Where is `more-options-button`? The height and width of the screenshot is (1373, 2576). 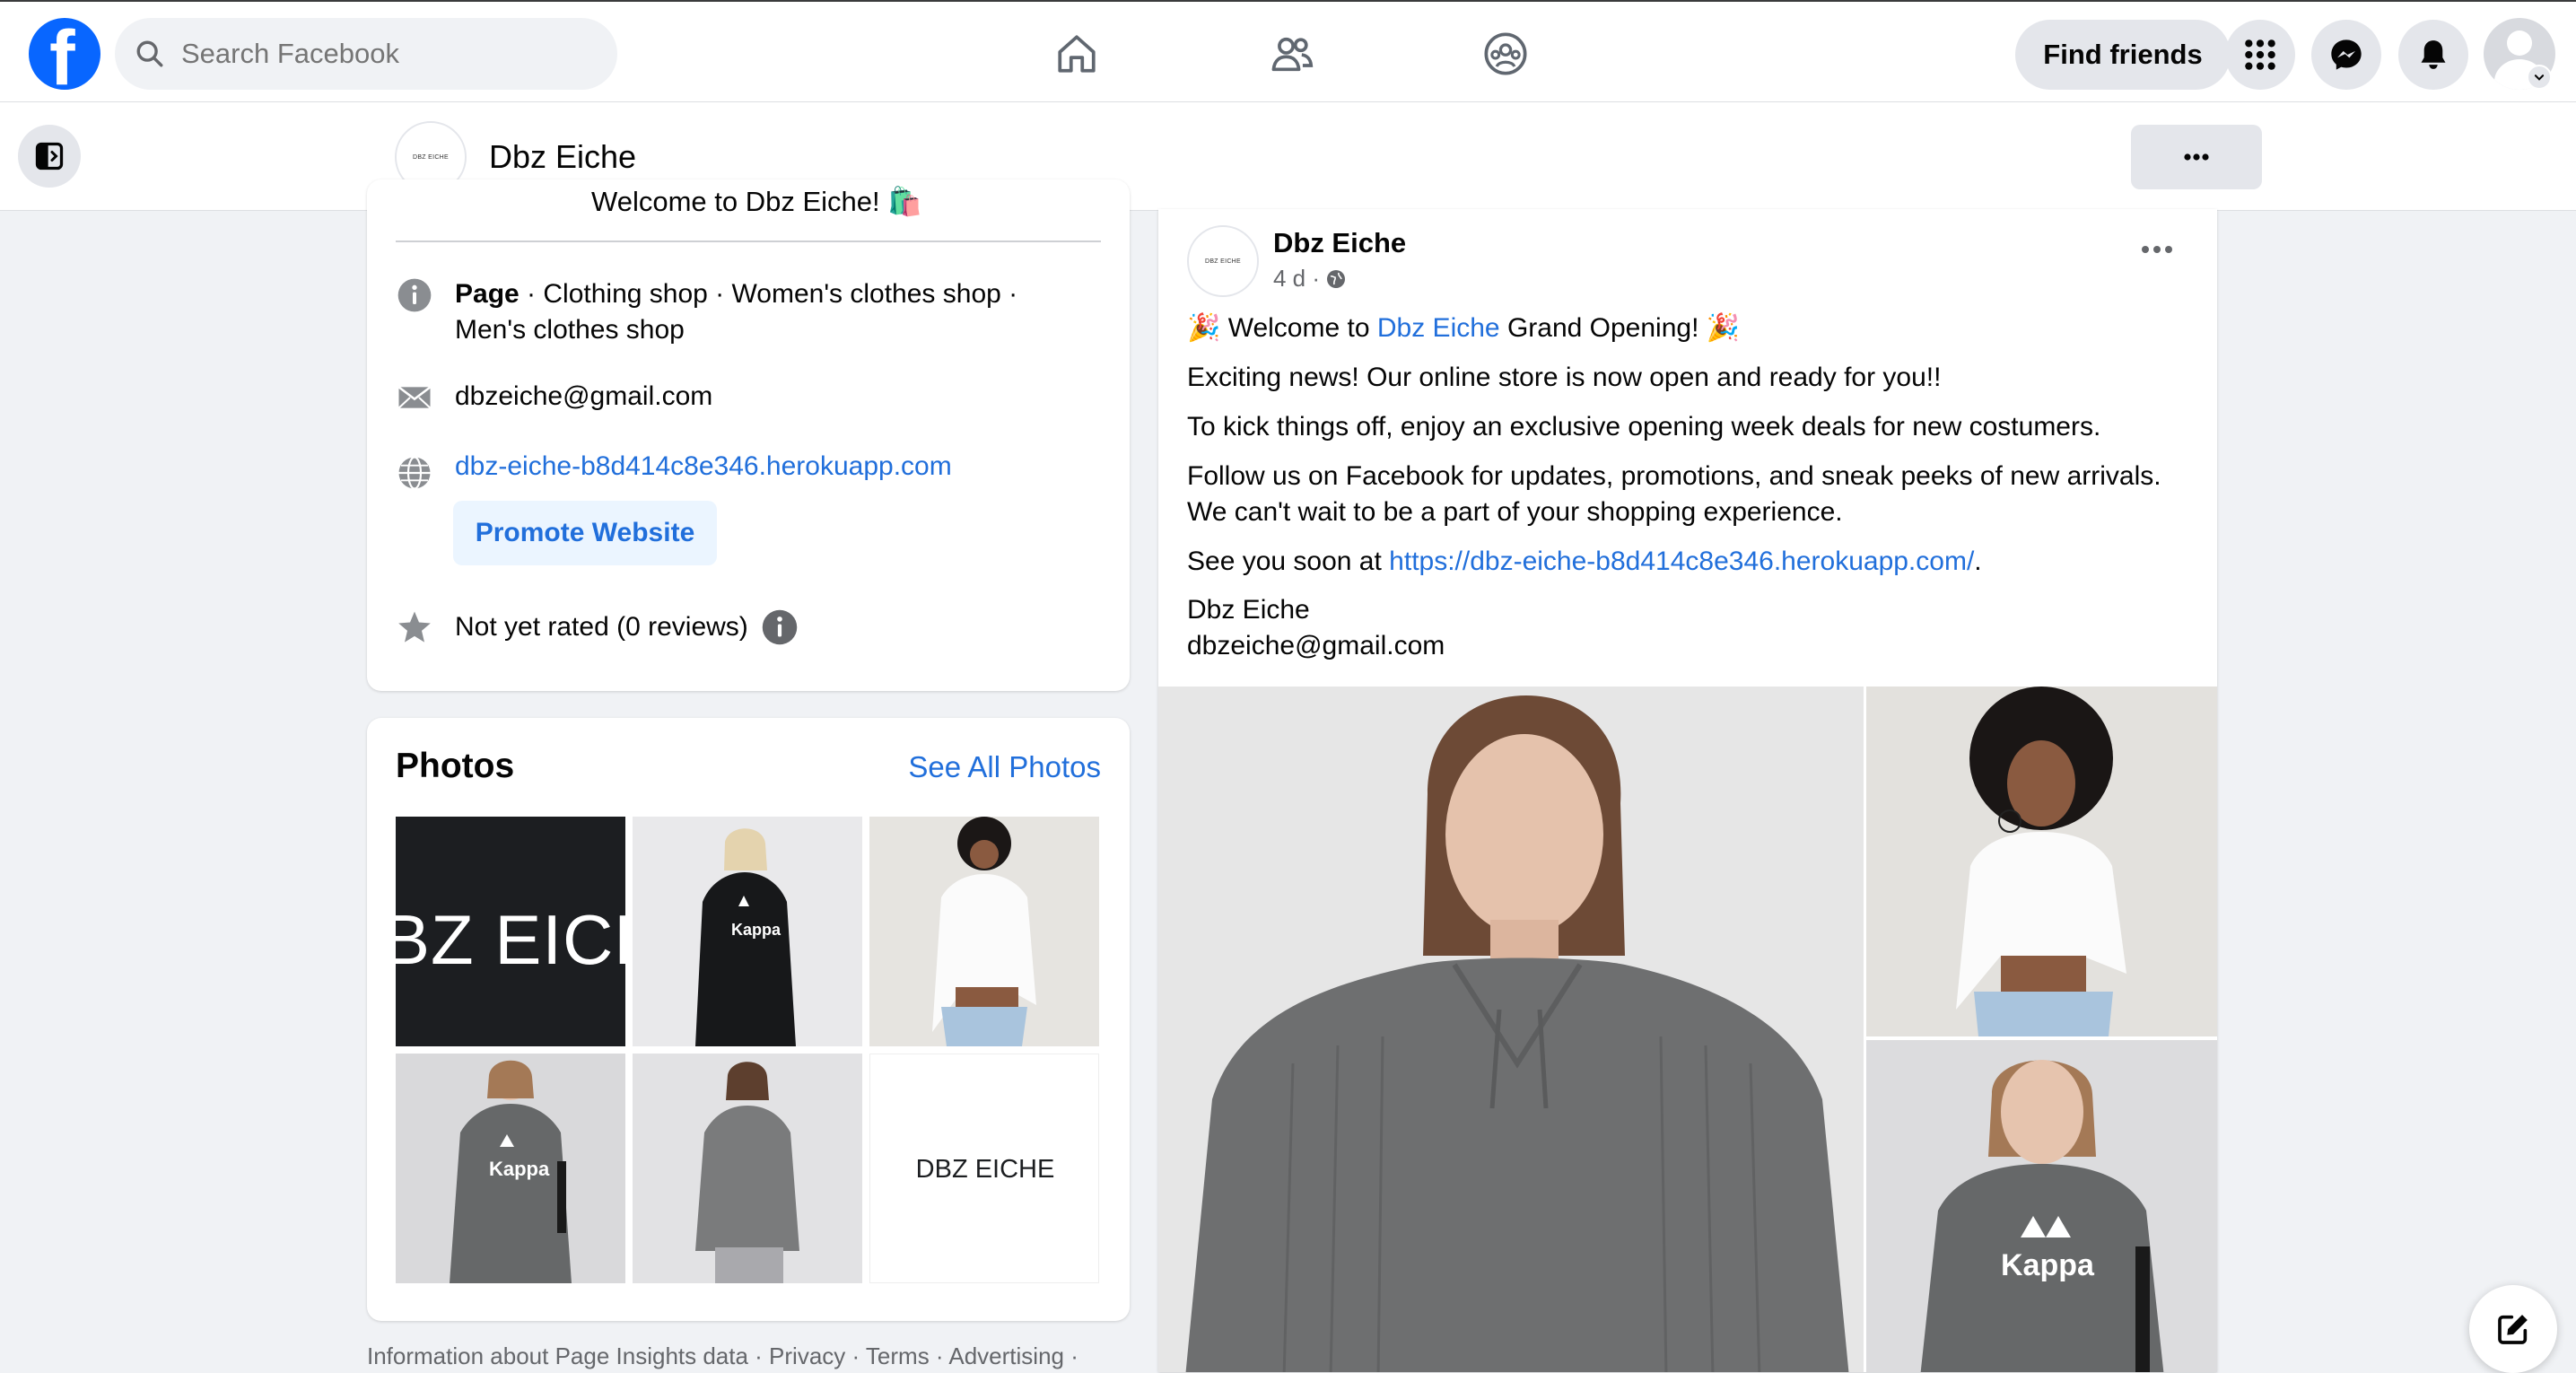
more-options-button is located at coordinates (2197, 157).